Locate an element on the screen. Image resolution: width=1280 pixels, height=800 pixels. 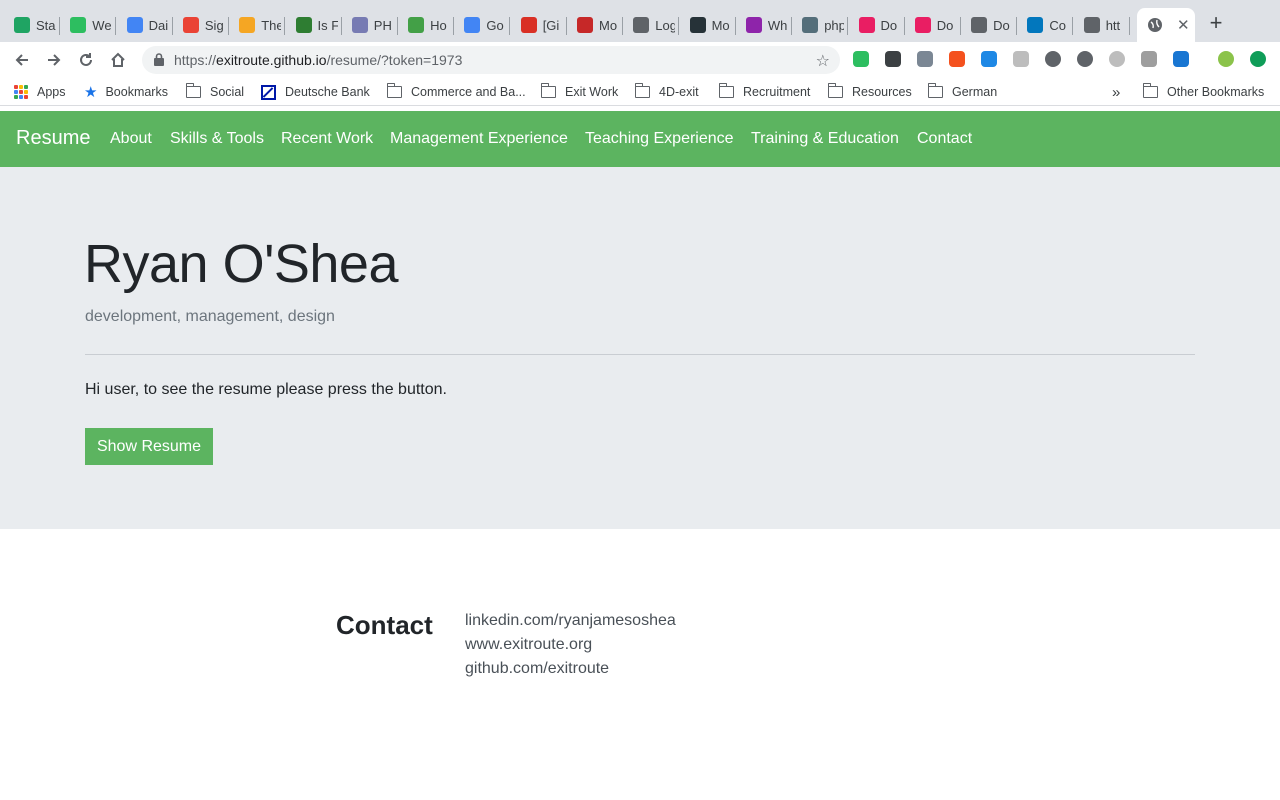
fi-icon is located at coordinates (1181, 59).